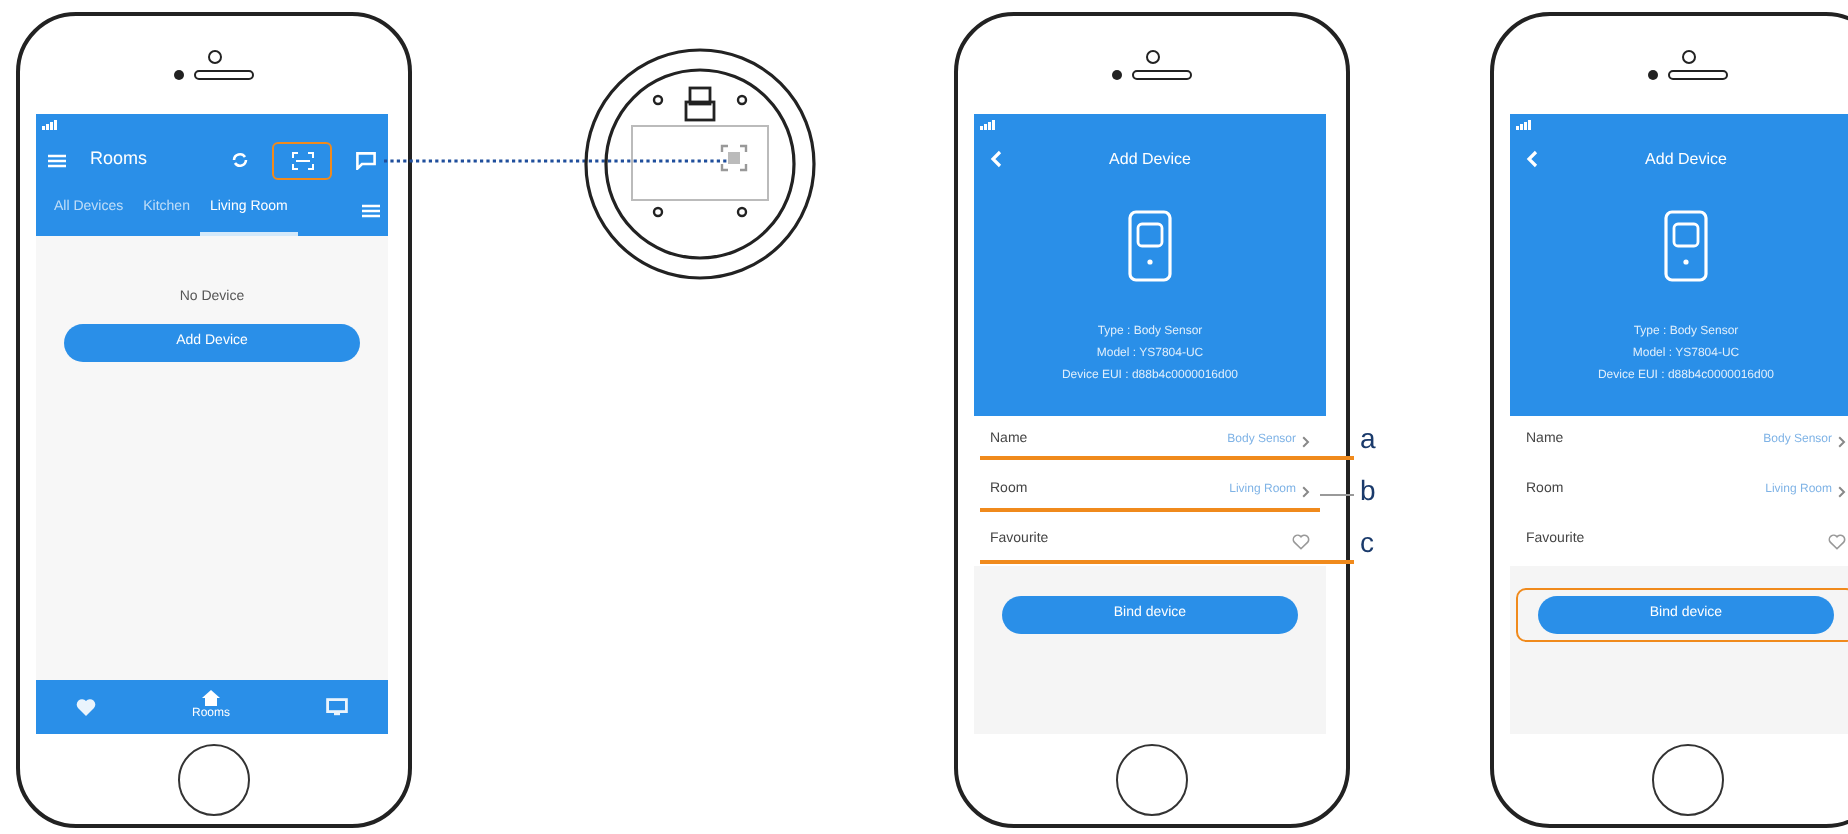 This screenshot has height=834, width=1848. Describe the element at coordinates (240, 160) in the screenshot. I see `refresh-icon` at that location.